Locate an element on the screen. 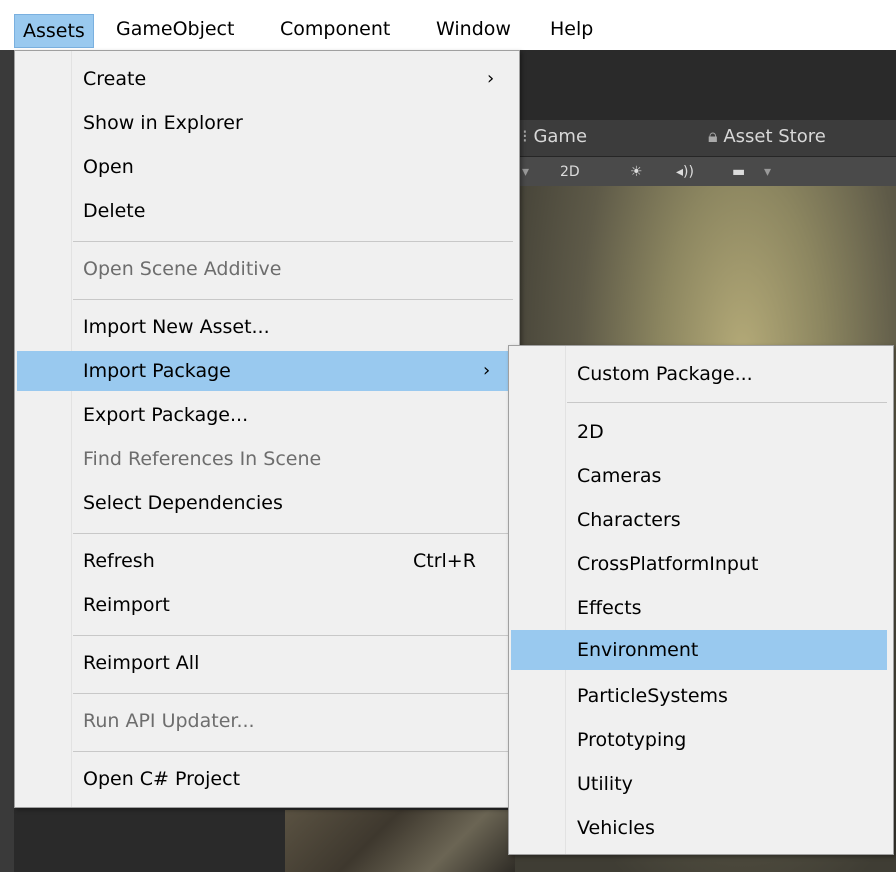  submenu-item-crossplatforminput: CrossPlatformInput is located at coordinates (701, 564).